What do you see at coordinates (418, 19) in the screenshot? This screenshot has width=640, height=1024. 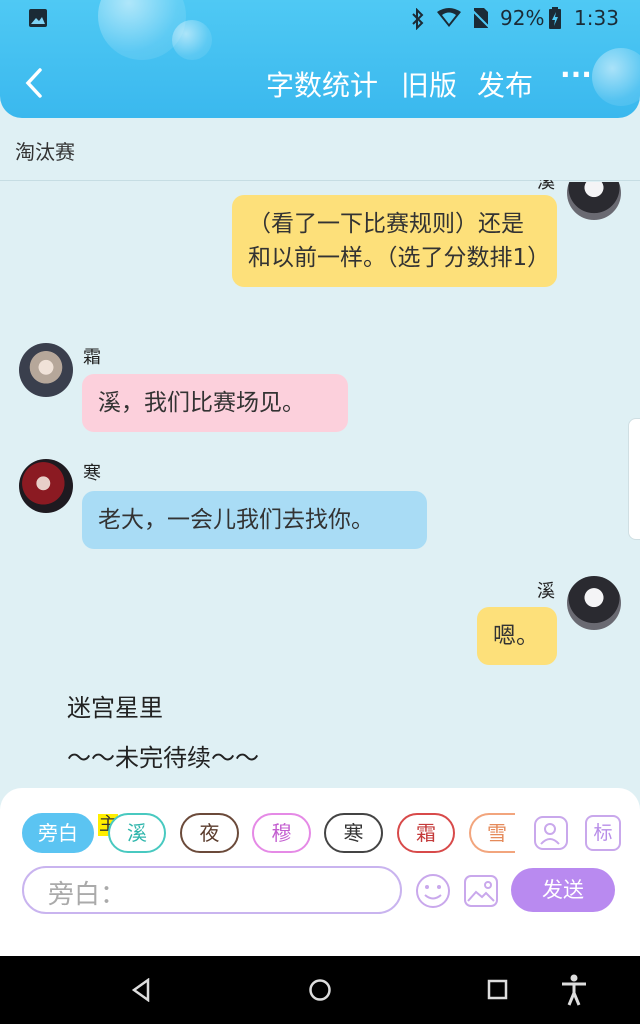 I see `bluetooth-icon` at bounding box center [418, 19].